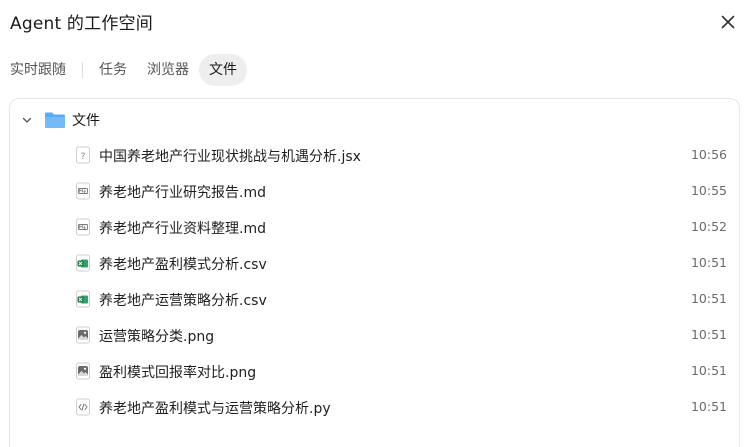  What do you see at coordinates (183, 265) in the screenshot?
I see `file-name: 养老地产盈利模式分析.csv` at bounding box center [183, 265].